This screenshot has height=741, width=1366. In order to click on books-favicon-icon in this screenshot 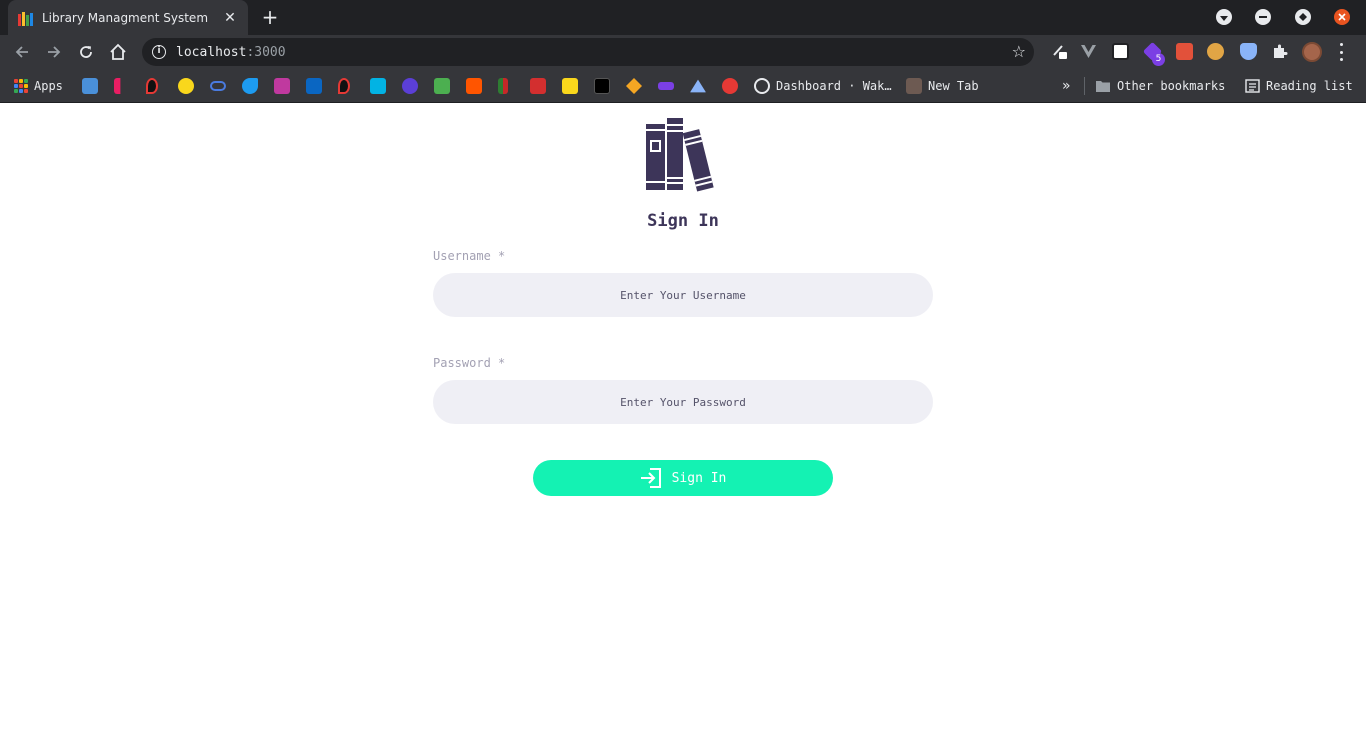, I will do `click(26, 18)`.